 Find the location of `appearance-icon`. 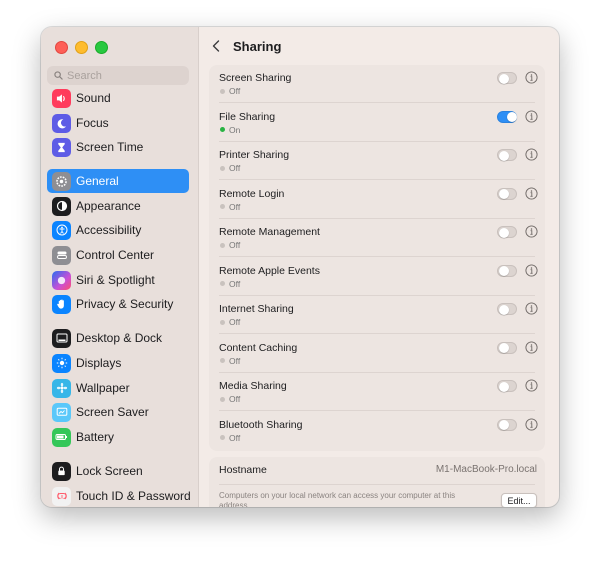

appearance-icon is located at coordinates (61, 206).